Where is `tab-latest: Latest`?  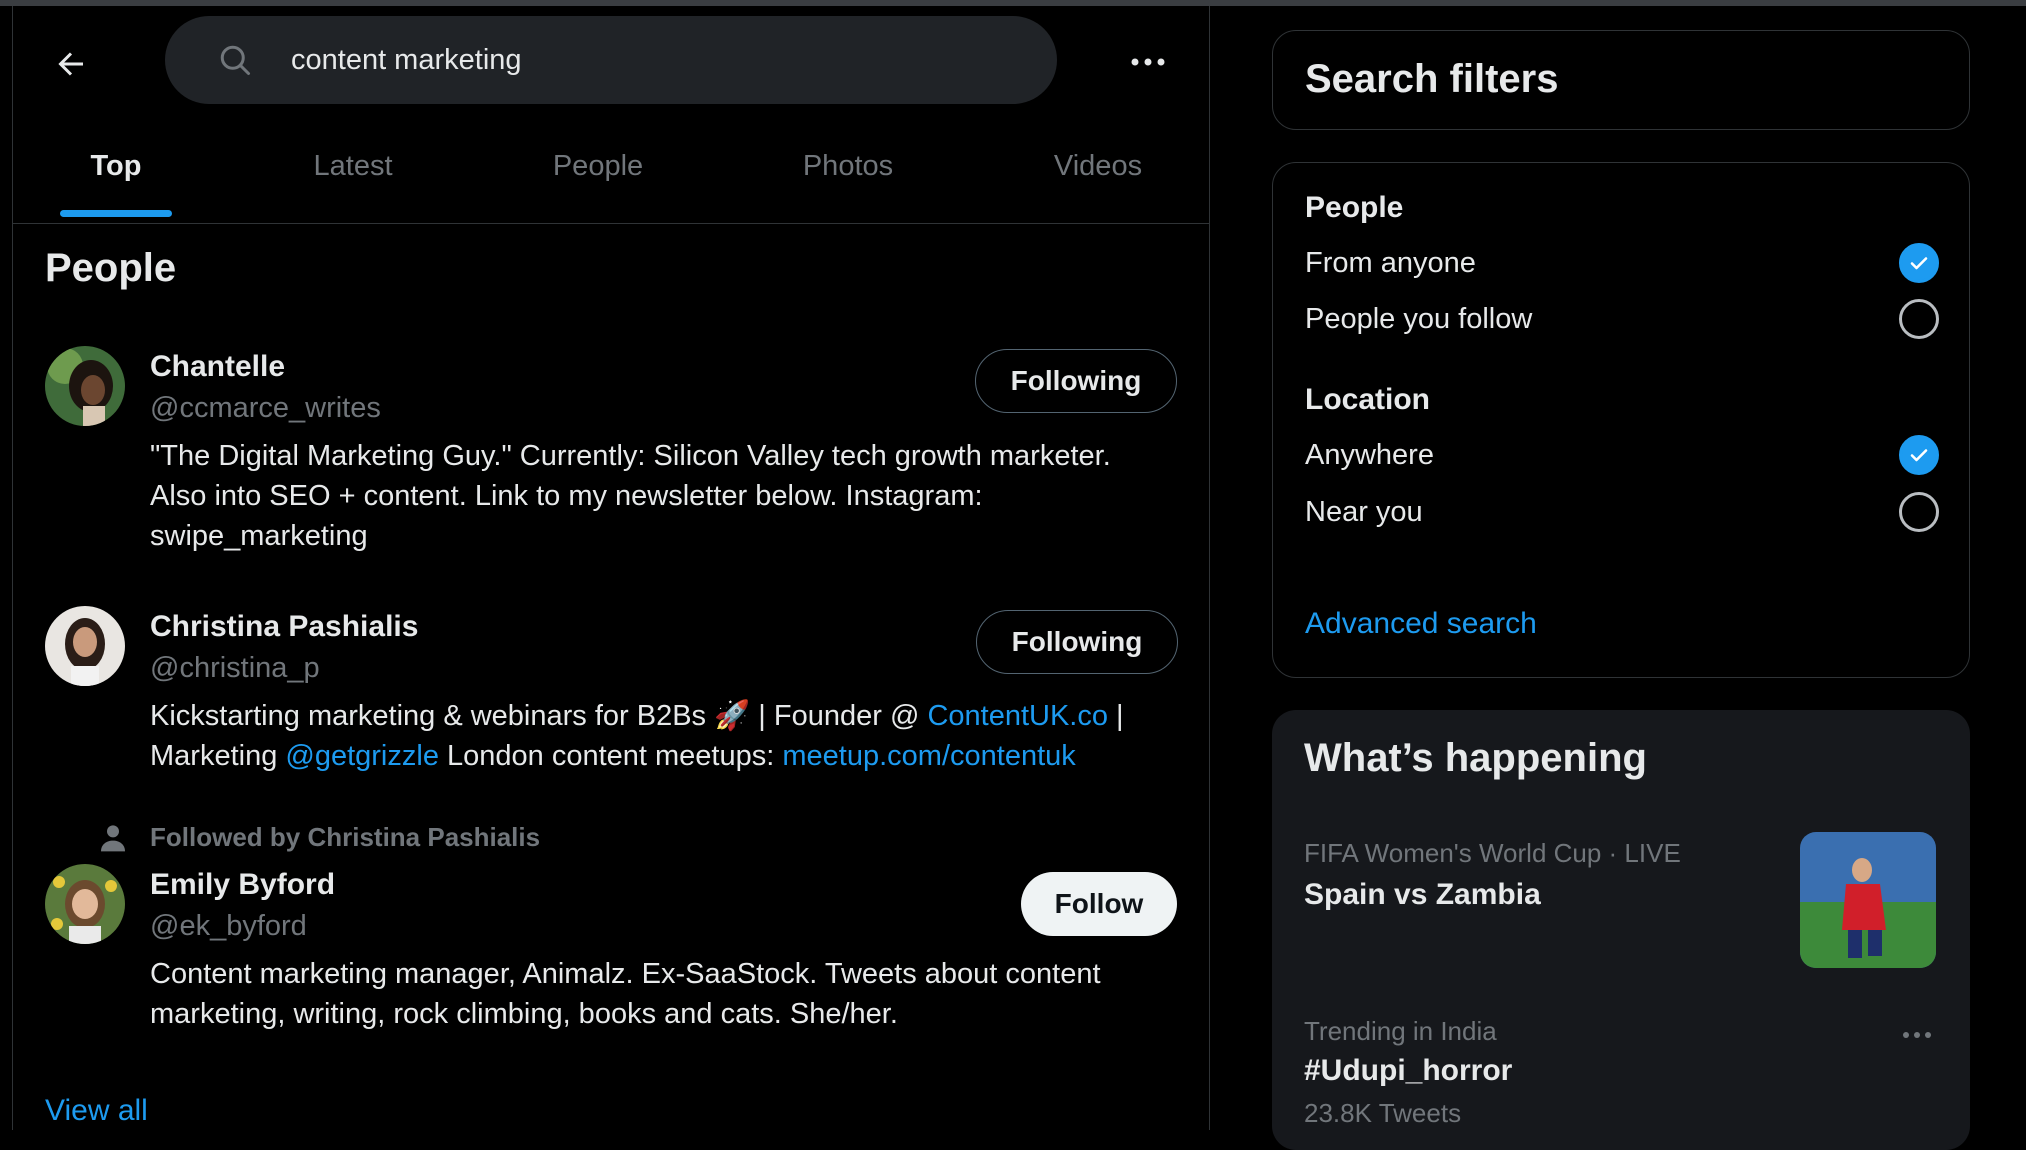 tab-latest: Latest is located at coordinates (353, 166).